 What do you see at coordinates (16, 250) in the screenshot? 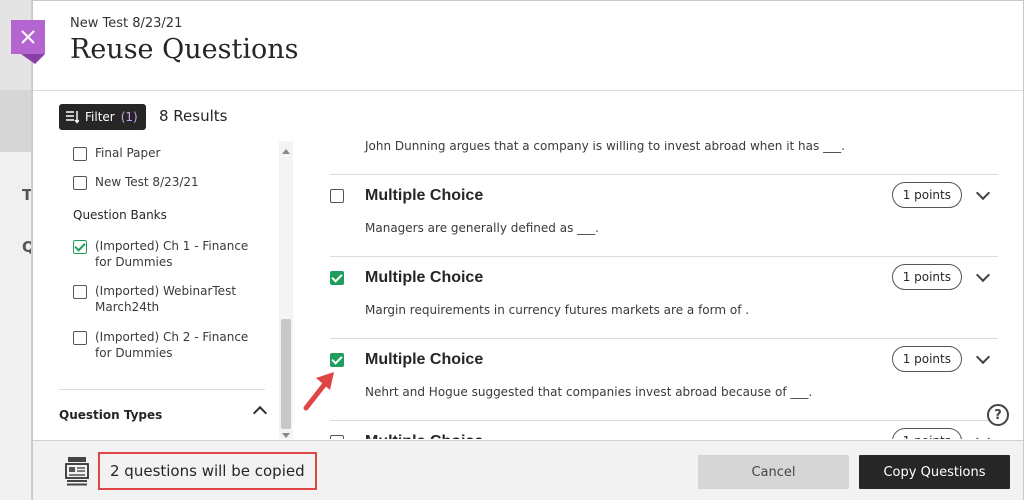
I see `background-page: Te Q` at bounding box center [16, 250].